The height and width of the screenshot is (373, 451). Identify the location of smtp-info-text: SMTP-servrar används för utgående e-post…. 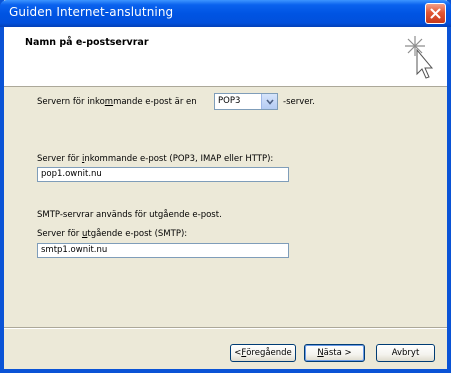
(129, 215).